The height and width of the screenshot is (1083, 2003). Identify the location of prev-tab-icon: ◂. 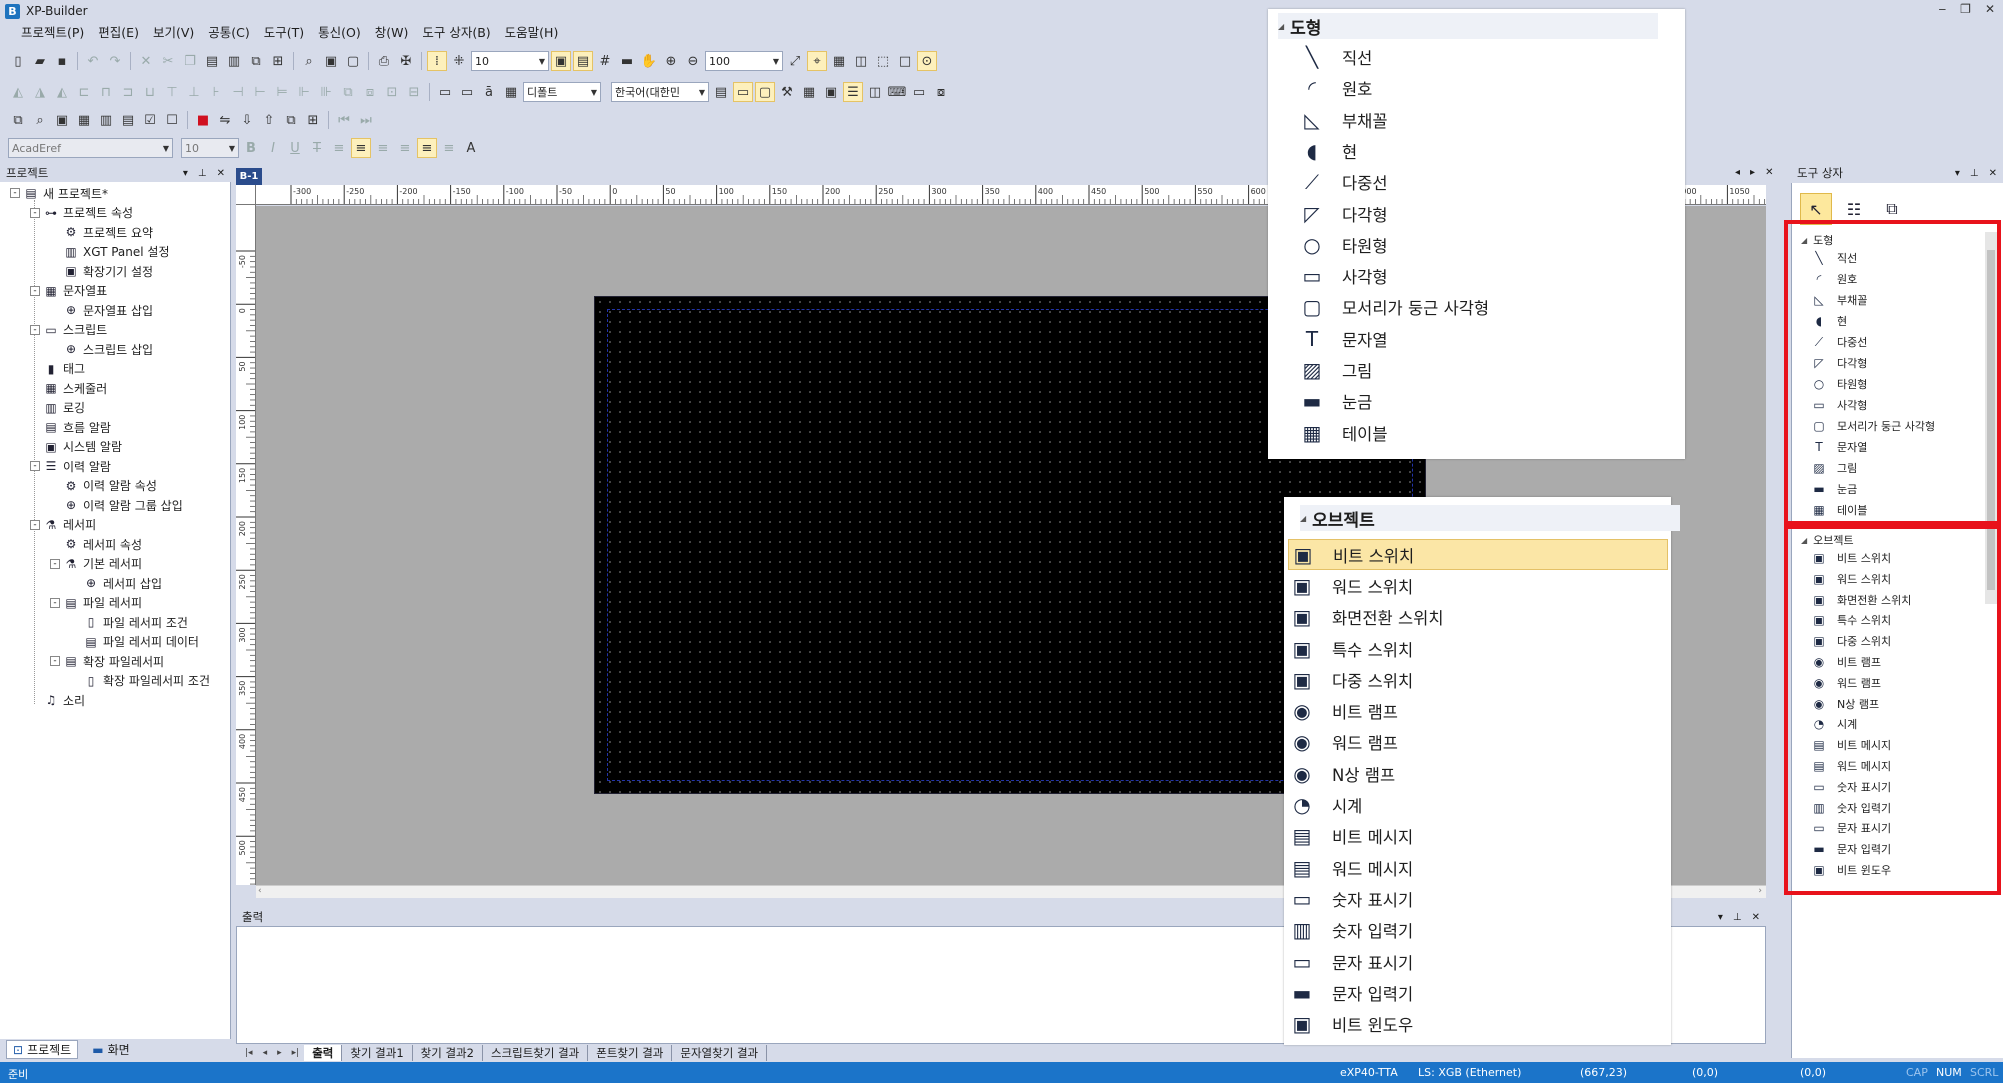
(265, 1053).